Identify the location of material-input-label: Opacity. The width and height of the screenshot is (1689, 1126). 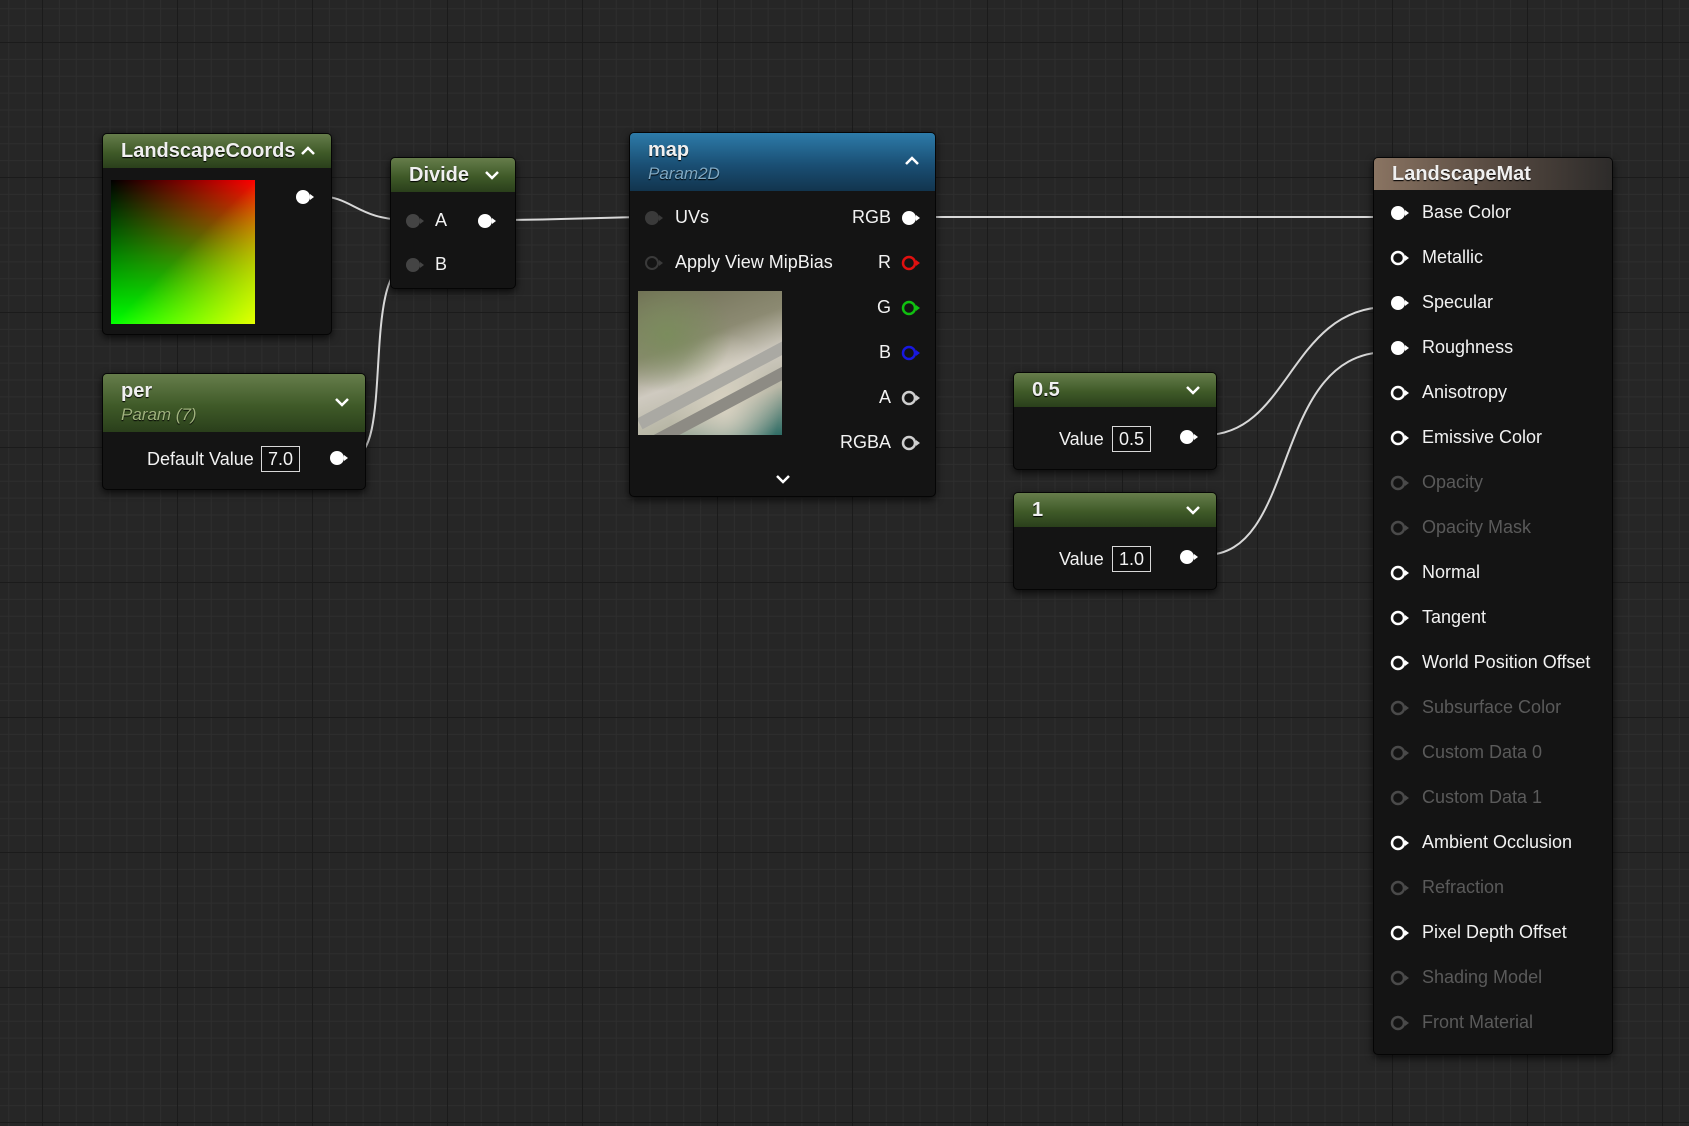
(1453, 482).